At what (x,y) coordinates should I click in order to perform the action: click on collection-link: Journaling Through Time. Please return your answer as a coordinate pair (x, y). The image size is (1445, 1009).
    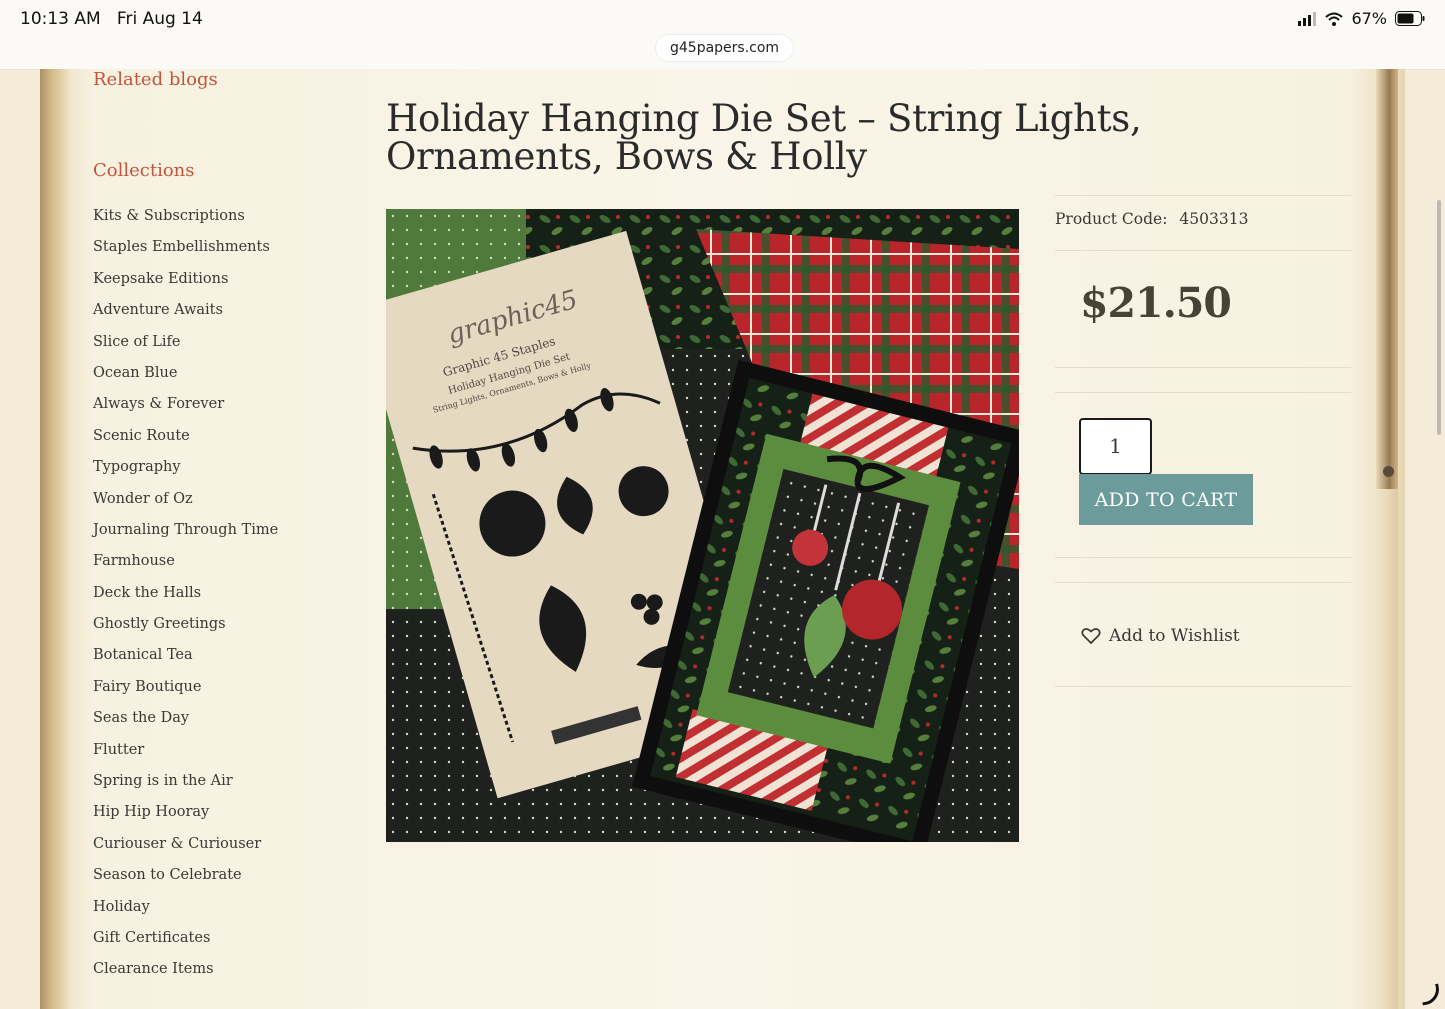
    Looking at the image, I should click on (185, 535).